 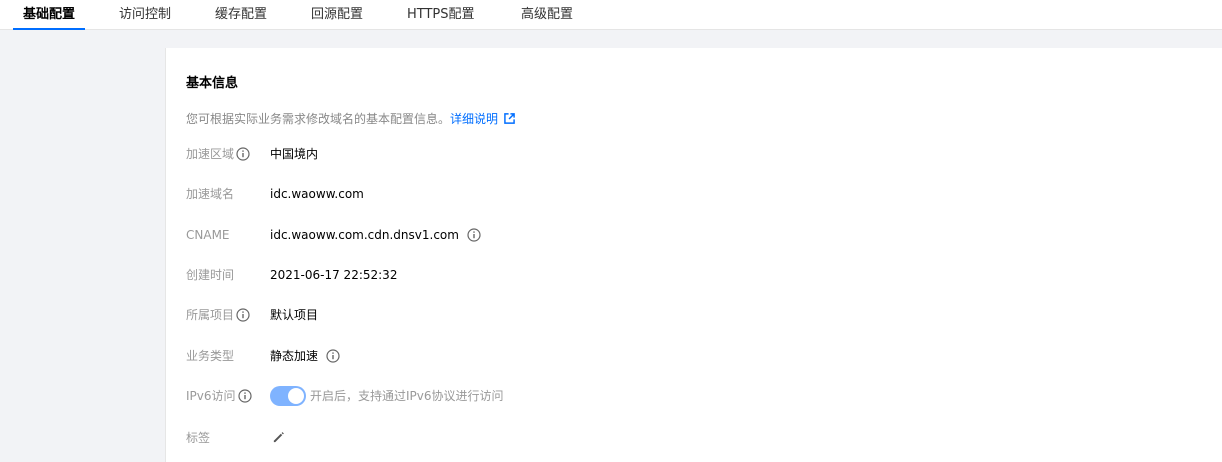 What do you see at coordinates (210, 356) in the screenshot?
I see `field-biz-type-label: 业务类型` at bounding box center [210, 356].